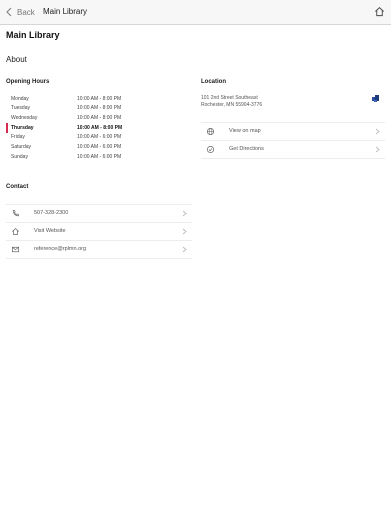 The height and width of the screenshot is (512, 391). I want to click on phone-label: 507-328-2300, so click(51, 213).